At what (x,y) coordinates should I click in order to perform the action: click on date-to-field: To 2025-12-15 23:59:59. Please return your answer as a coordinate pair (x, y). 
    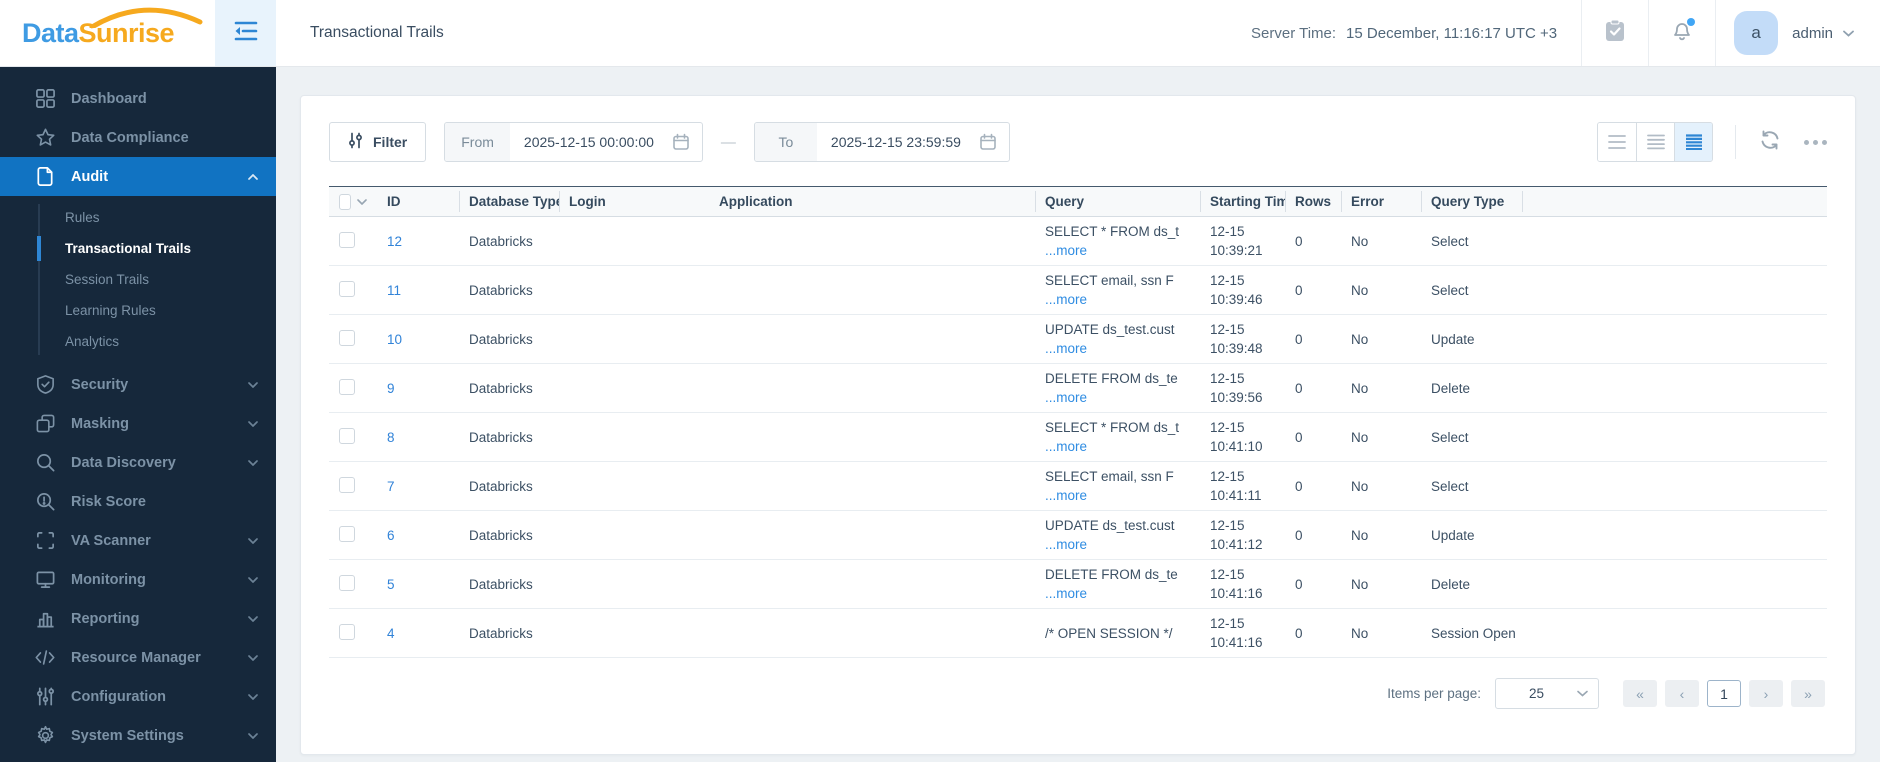
    Looking at the image, I should click on (881, 142).